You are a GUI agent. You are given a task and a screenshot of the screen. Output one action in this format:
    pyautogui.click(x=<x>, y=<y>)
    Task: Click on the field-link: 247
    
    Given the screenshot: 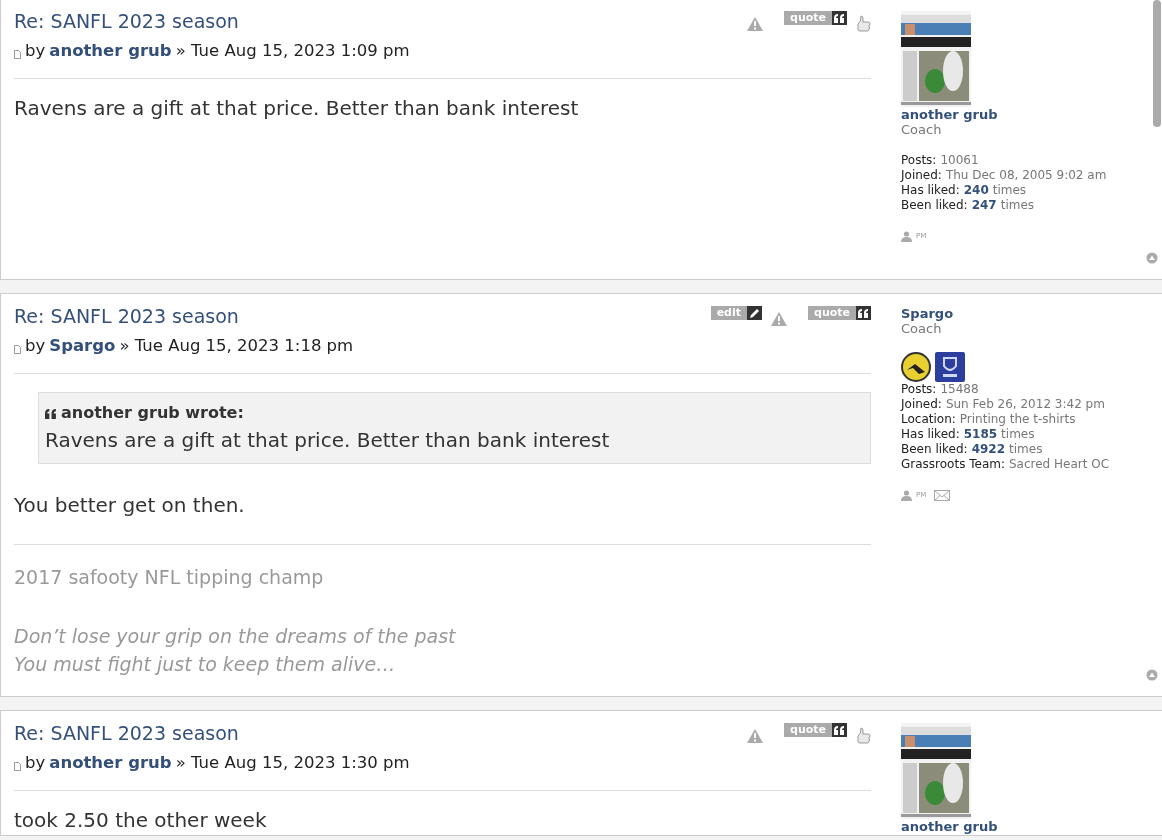 What is the action you would take?
    pyautogui.click(x=984, y=205)
    